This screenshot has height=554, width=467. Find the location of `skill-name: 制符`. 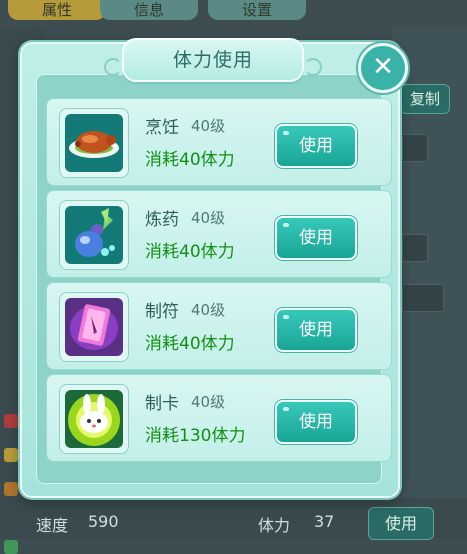

skill-name: 制符 is located at coordinates (162, 312).